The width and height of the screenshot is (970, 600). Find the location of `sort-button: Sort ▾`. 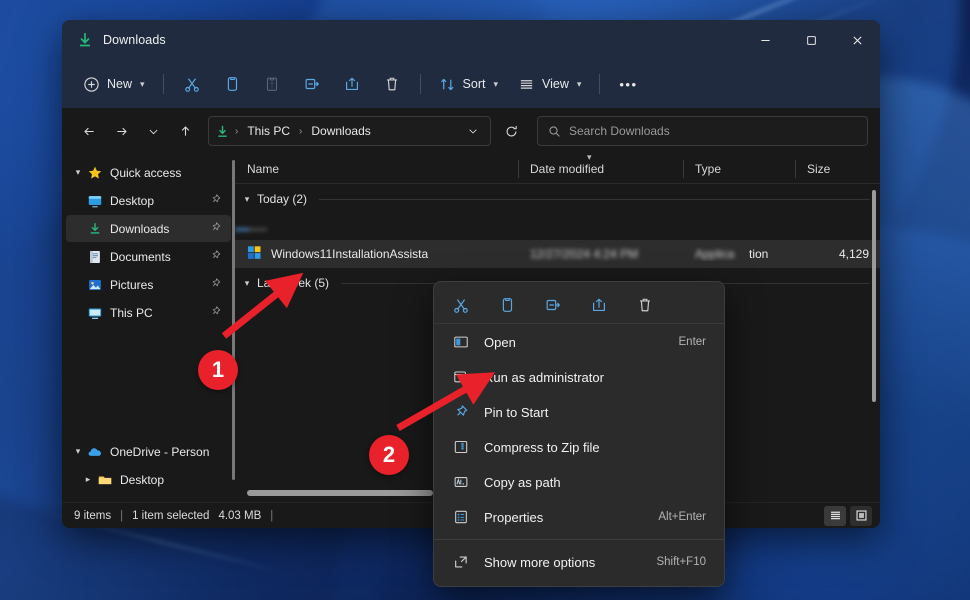

sort-button: Sort ▾ is located at coordinates (468, 84).